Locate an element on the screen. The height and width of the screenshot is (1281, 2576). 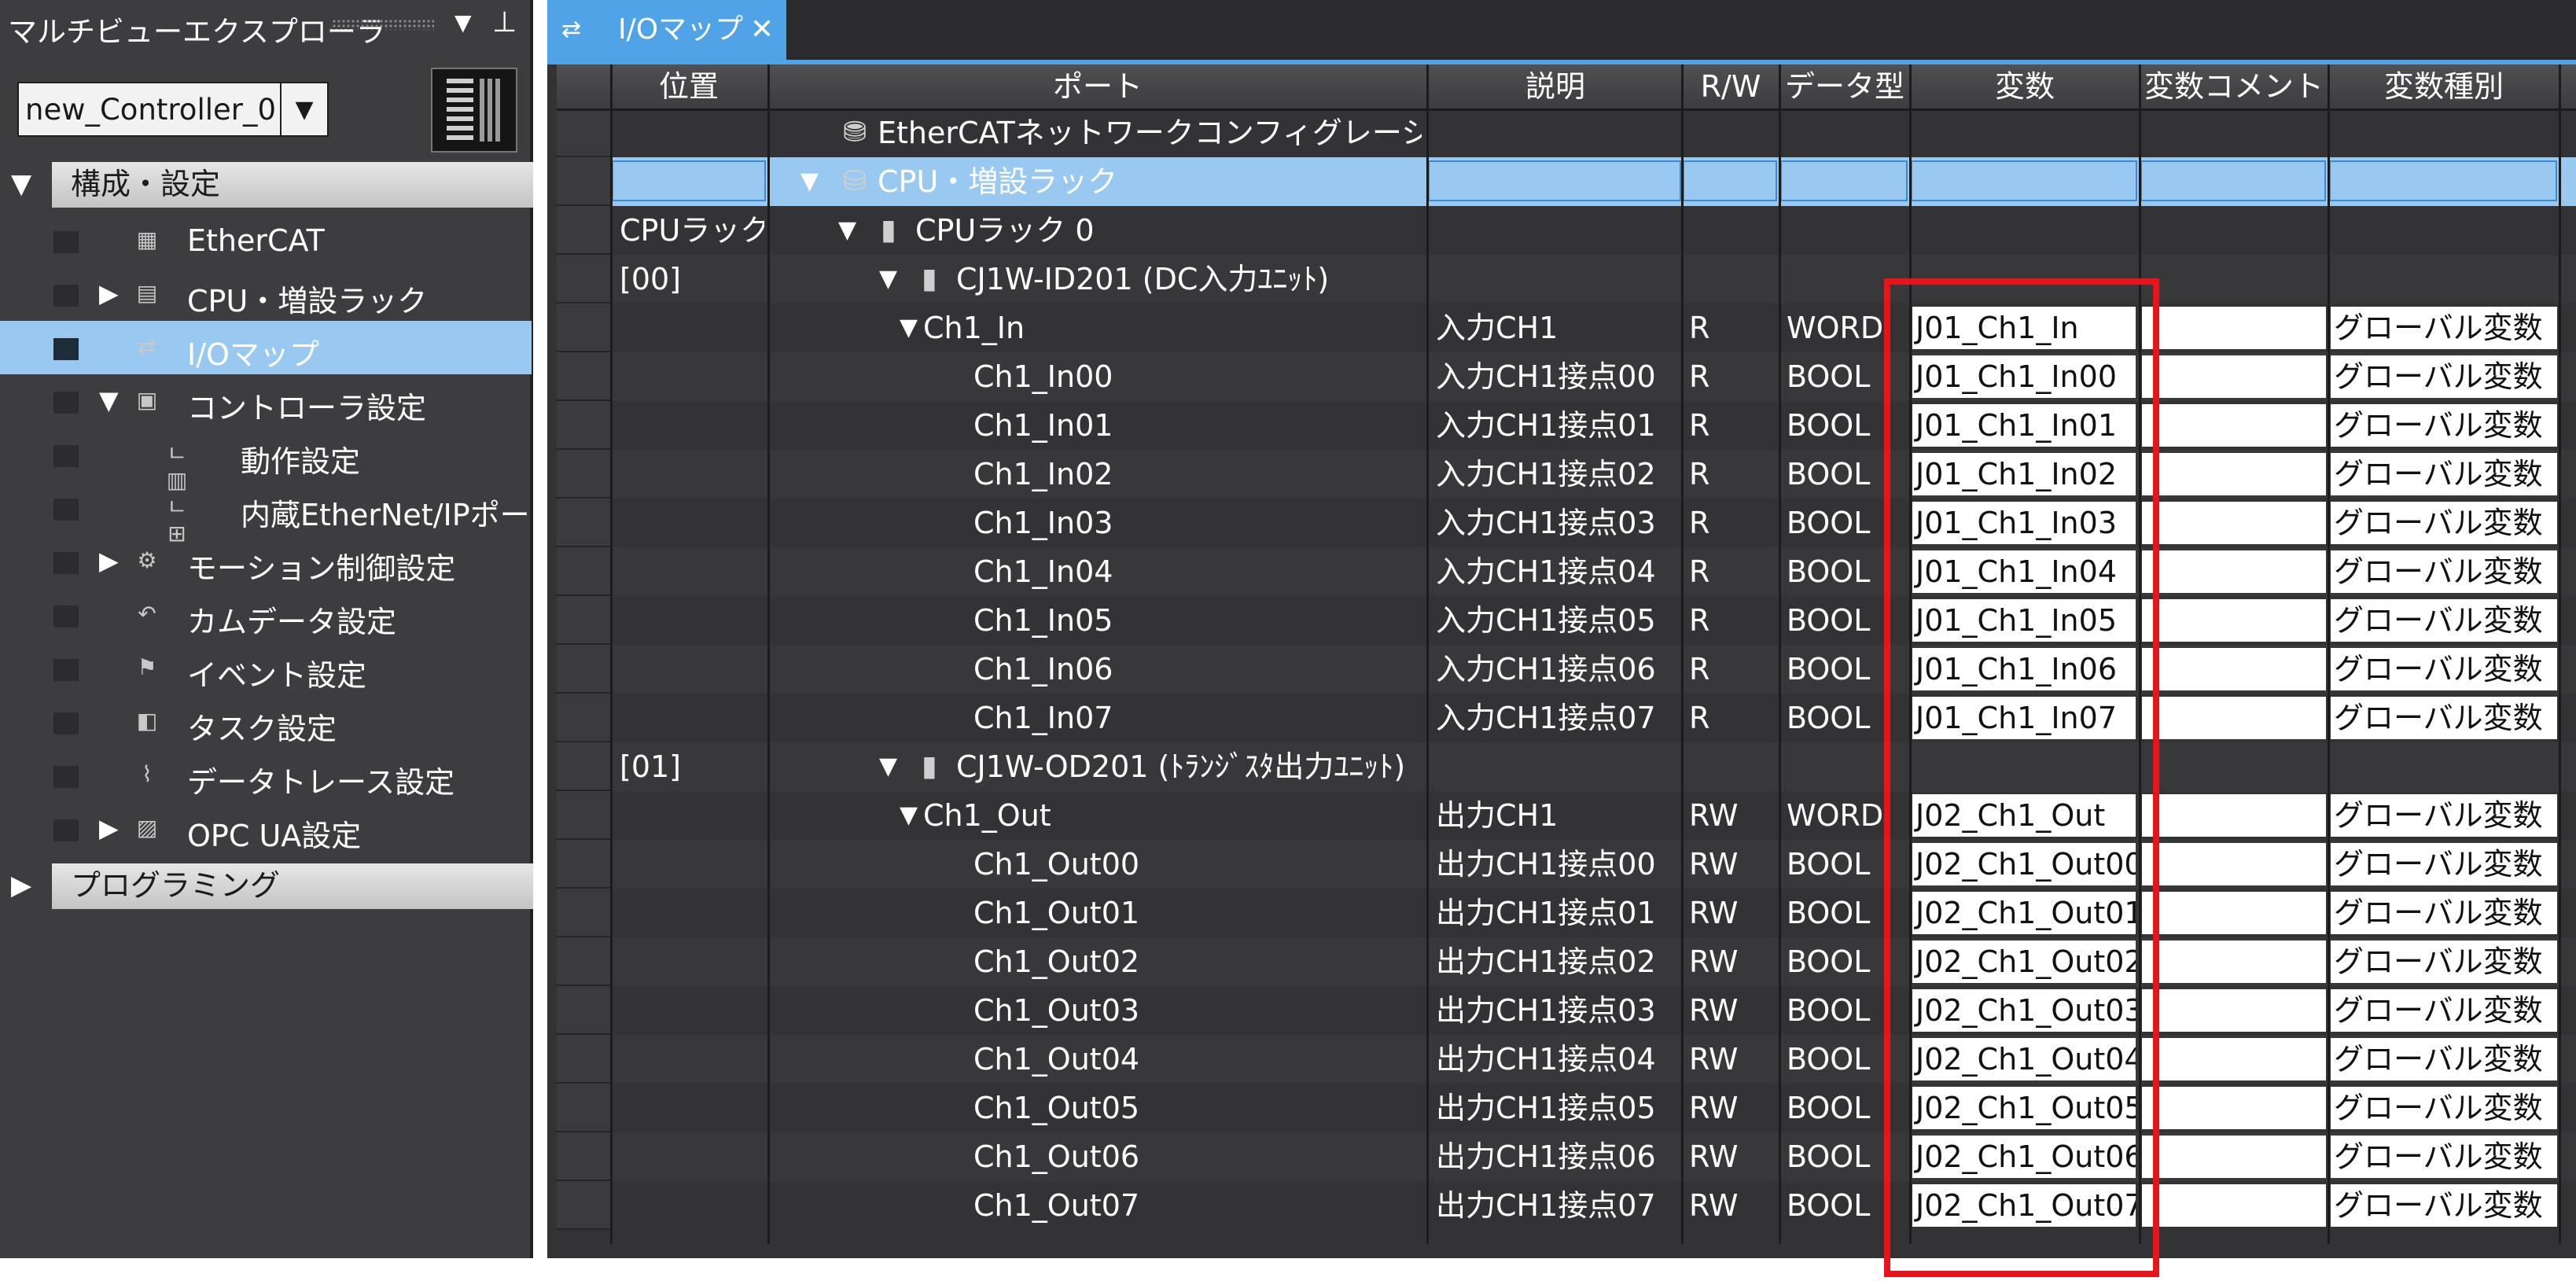
cell-description: 出力CH1接点06 is located at coordinates (1558, 1157).